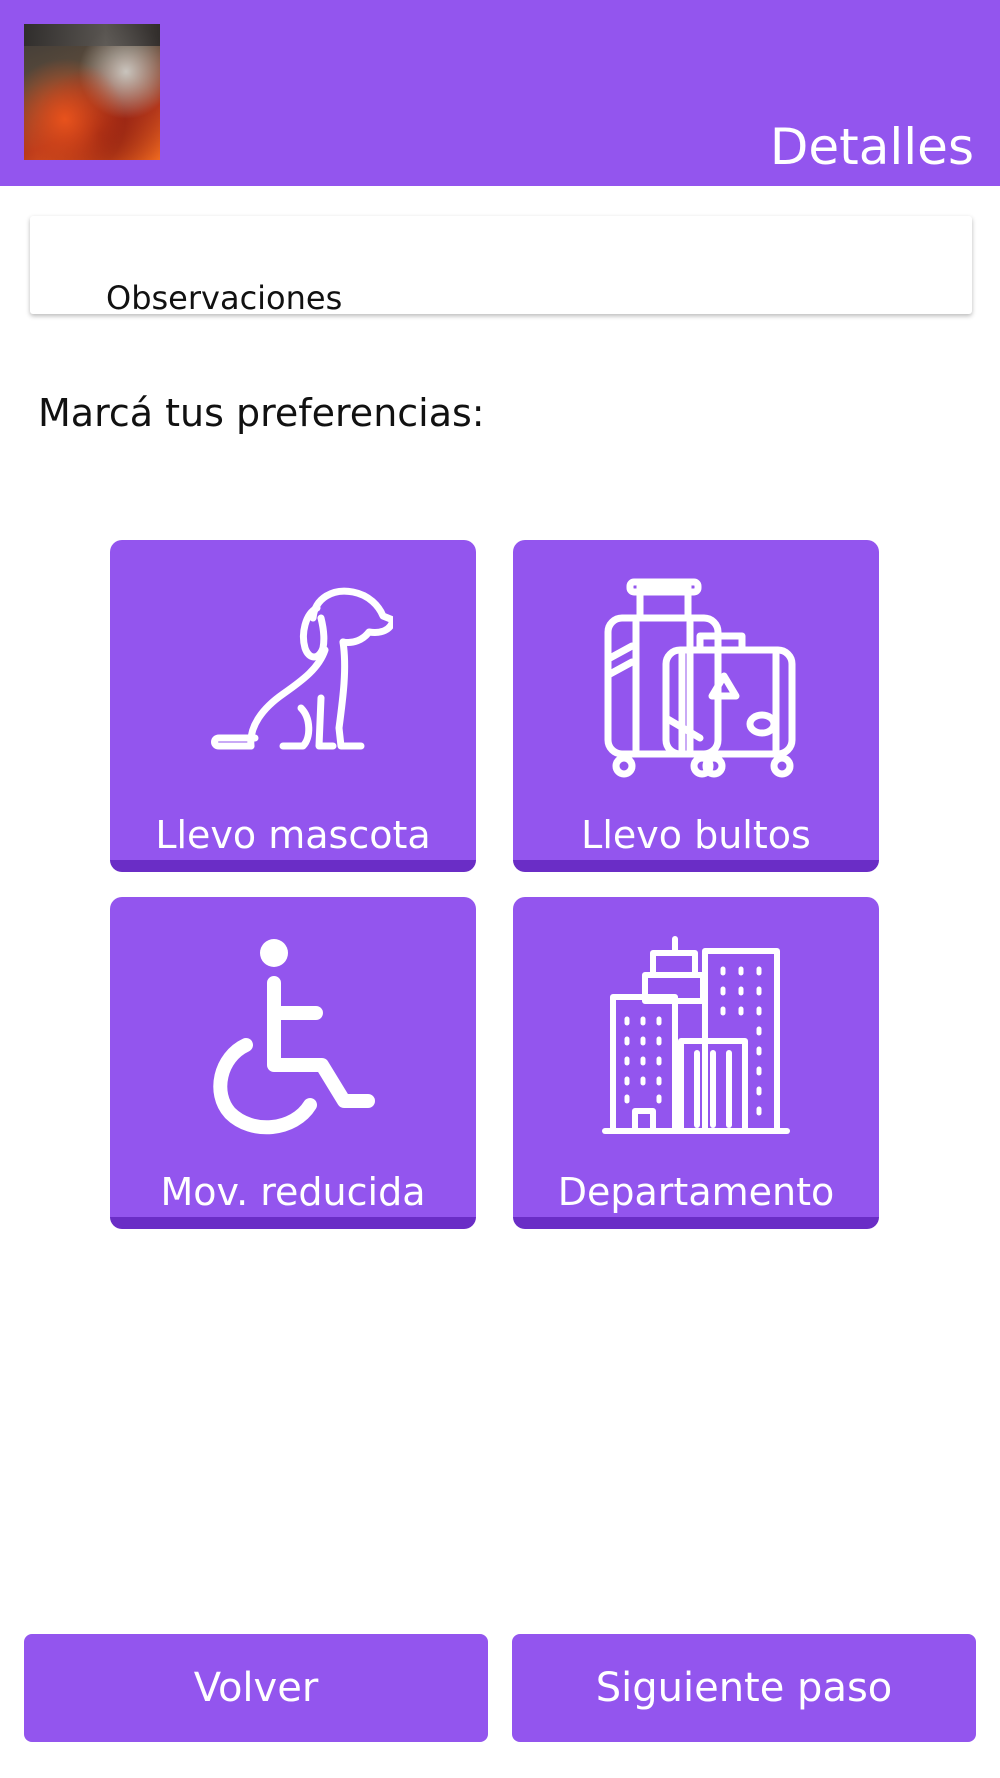 Image resolution: width=1000 pixels, height=1778 pixels. I want to click on pet-option-button: Llevo mascota, so click(293, 706).